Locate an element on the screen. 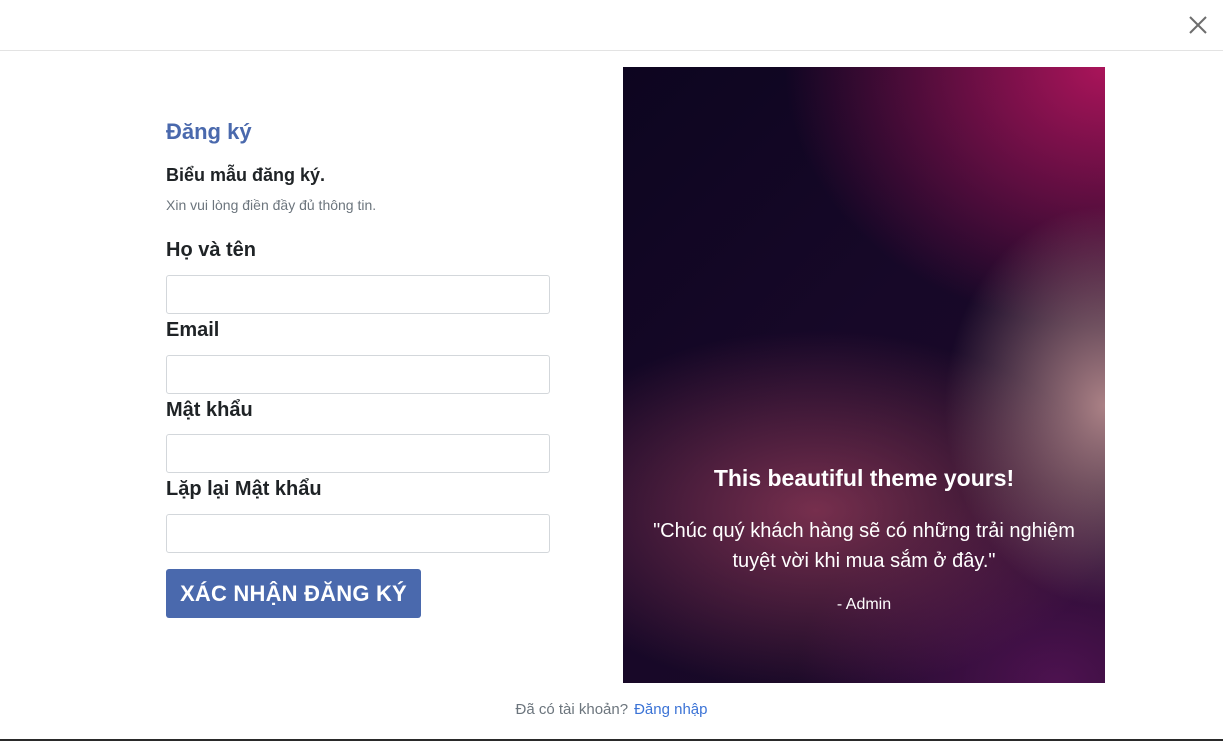 This screenshot has width=1223, height=741. full-name-label: Họ và tên is located at coordinates (211, 250).